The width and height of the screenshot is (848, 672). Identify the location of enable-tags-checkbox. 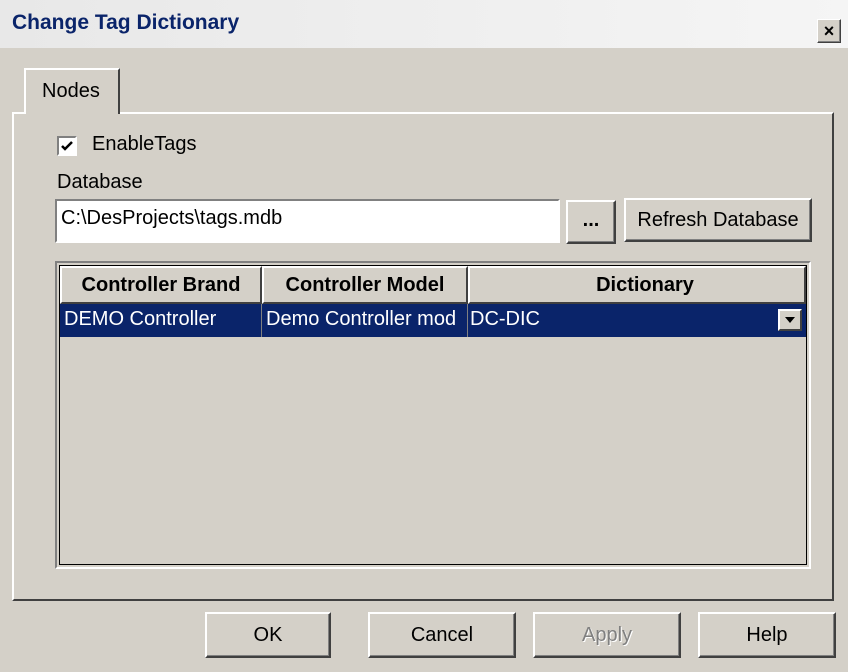
(67, 146).